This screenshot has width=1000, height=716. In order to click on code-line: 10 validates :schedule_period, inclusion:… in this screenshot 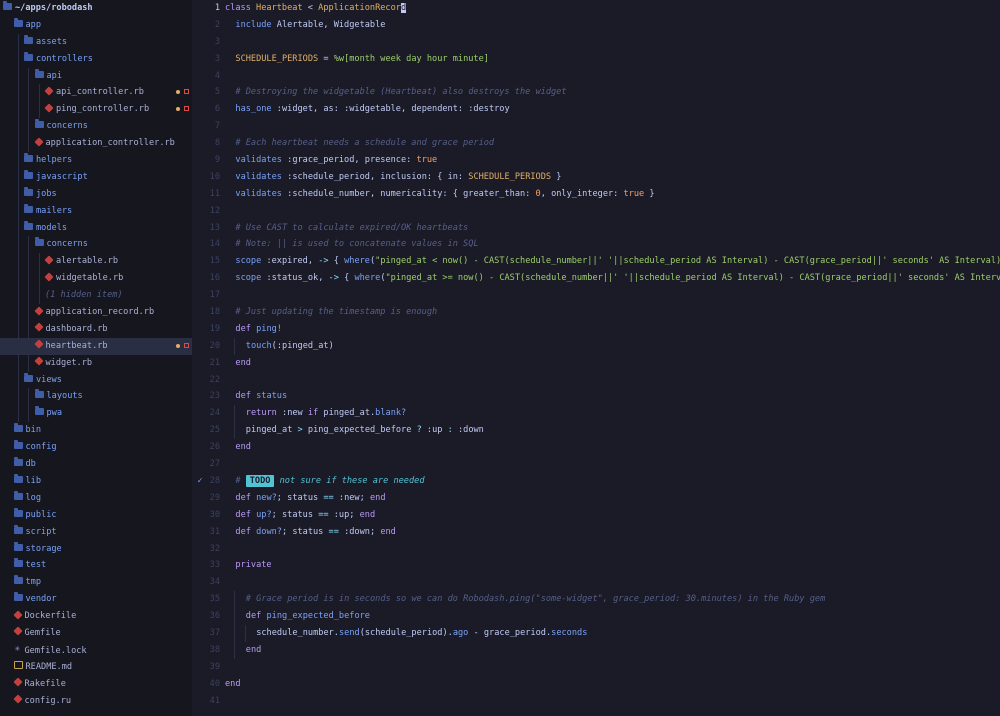, I will do `click(596, 177)`.